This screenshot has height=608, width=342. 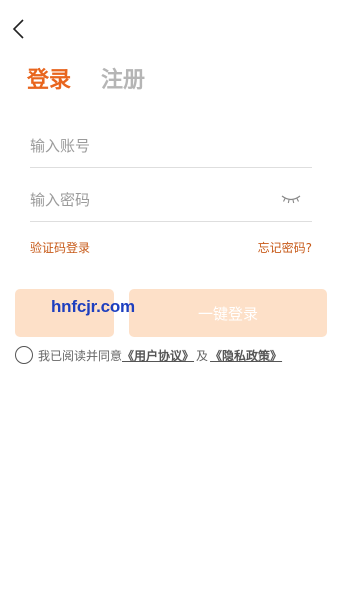 I want to click on login-buttons: 一键登录 hnfcjr.com, so click(x=171, y=313).